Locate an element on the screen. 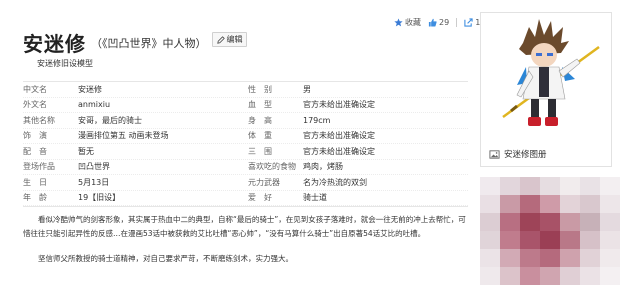  pencil-icon is located at coordinates (220, 39).